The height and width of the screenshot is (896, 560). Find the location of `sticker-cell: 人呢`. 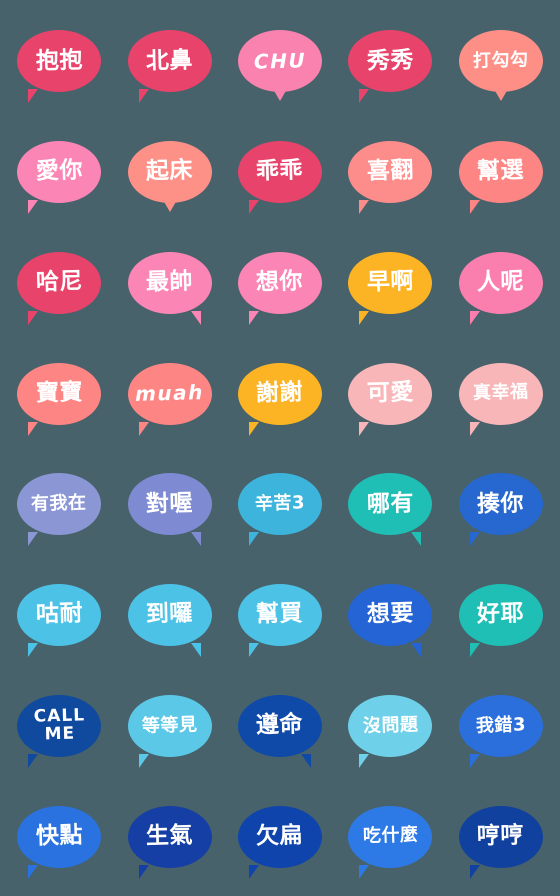

sticker-cell: 人呢 is located at coordinates (501, 283).